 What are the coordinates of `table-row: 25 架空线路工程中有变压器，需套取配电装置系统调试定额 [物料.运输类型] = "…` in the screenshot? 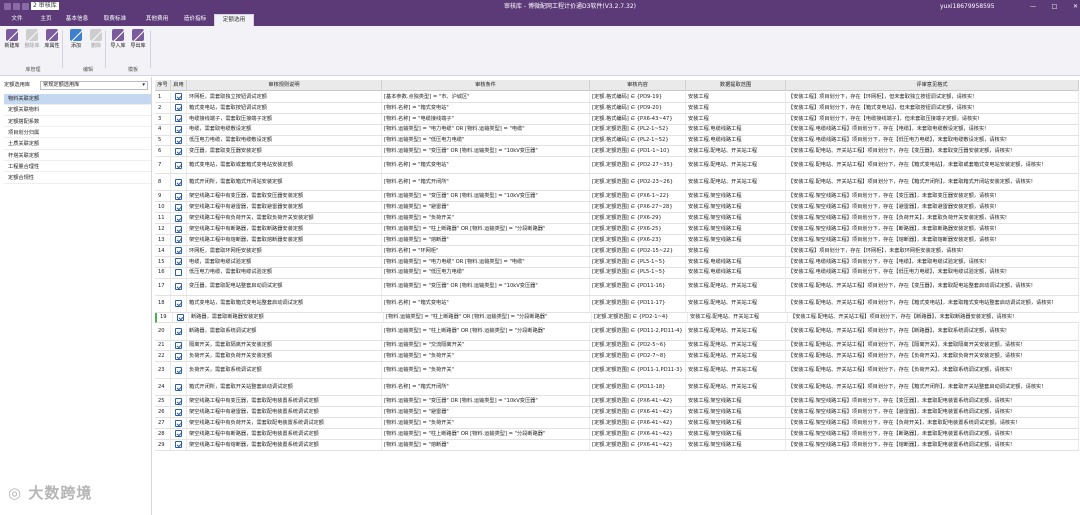 It's located at (617, 402).